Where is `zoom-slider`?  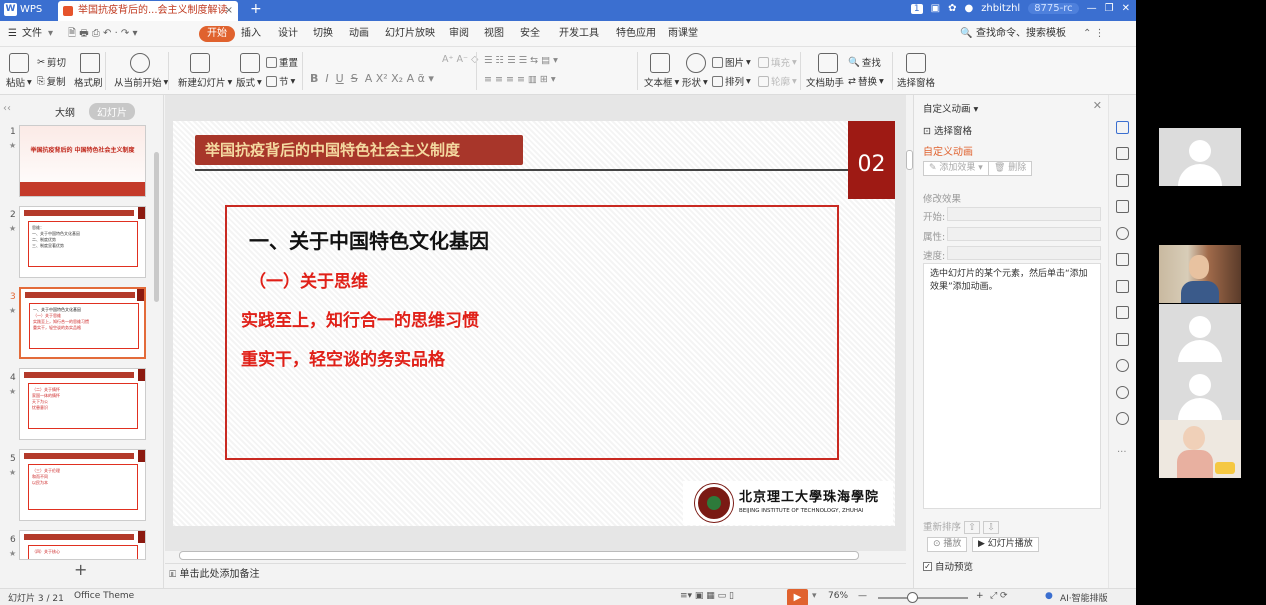 zoom-slider is located at coordinates (923, 598).